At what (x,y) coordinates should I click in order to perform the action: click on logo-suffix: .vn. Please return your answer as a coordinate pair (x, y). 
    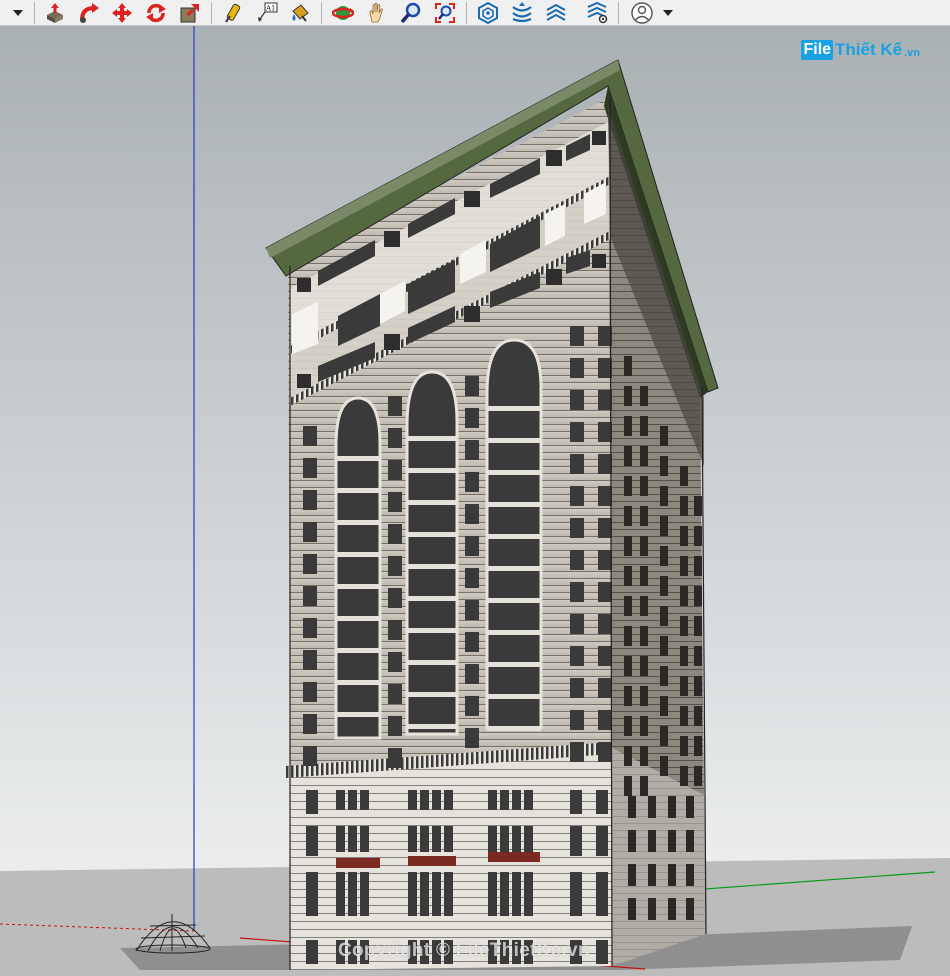
    Looking at the image, I should click on (912, 52).